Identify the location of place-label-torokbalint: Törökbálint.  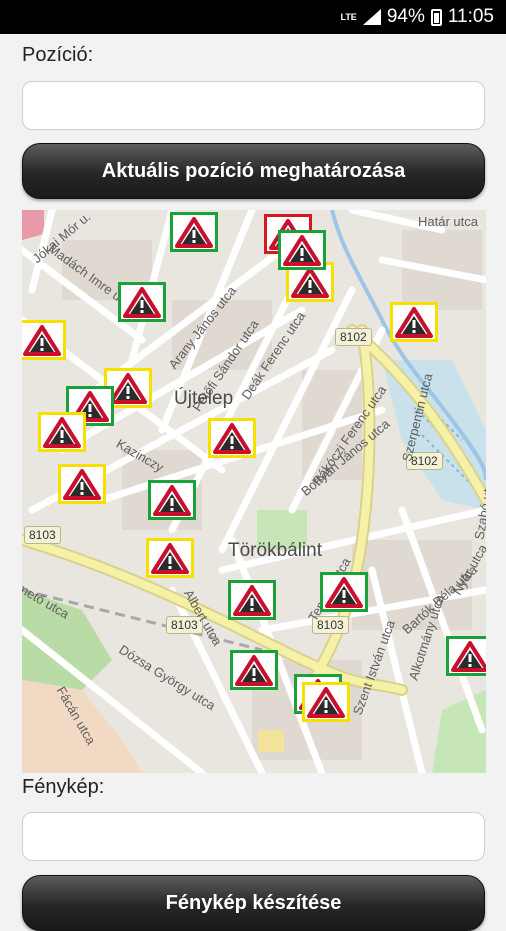
(275, 550).